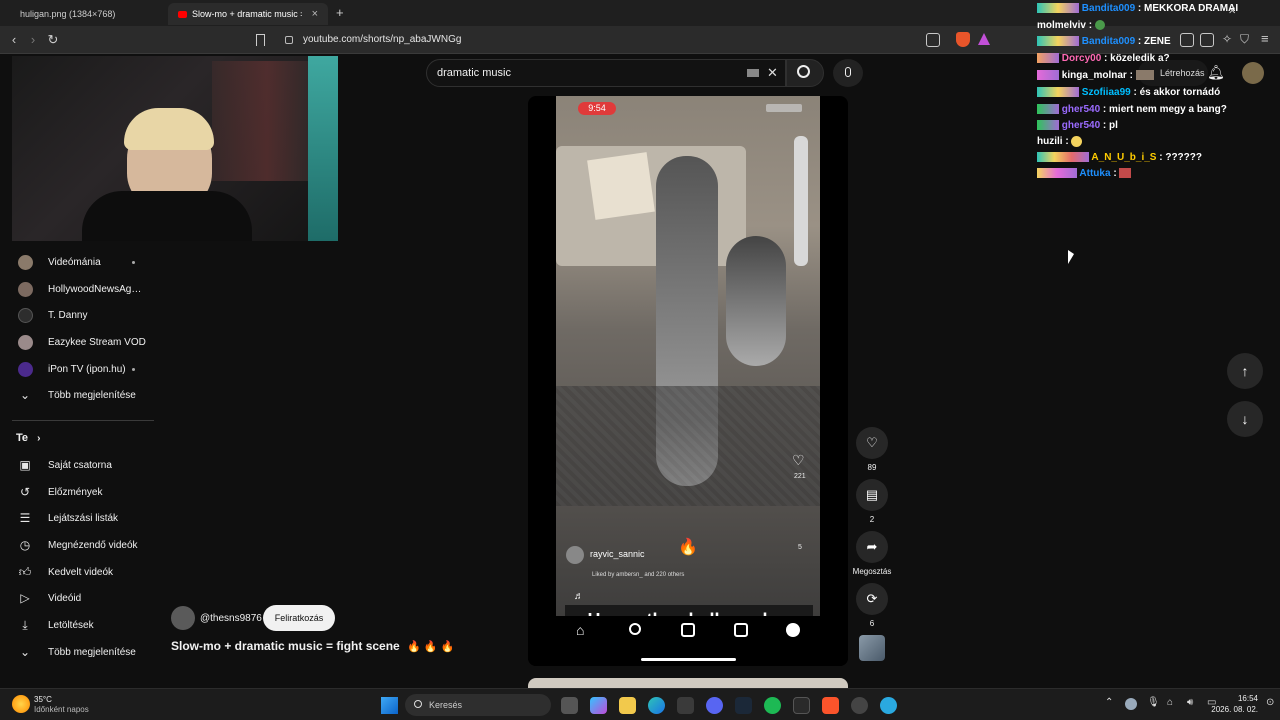  I want to click on vpn-icon: ⛉, so click(1244, 39).